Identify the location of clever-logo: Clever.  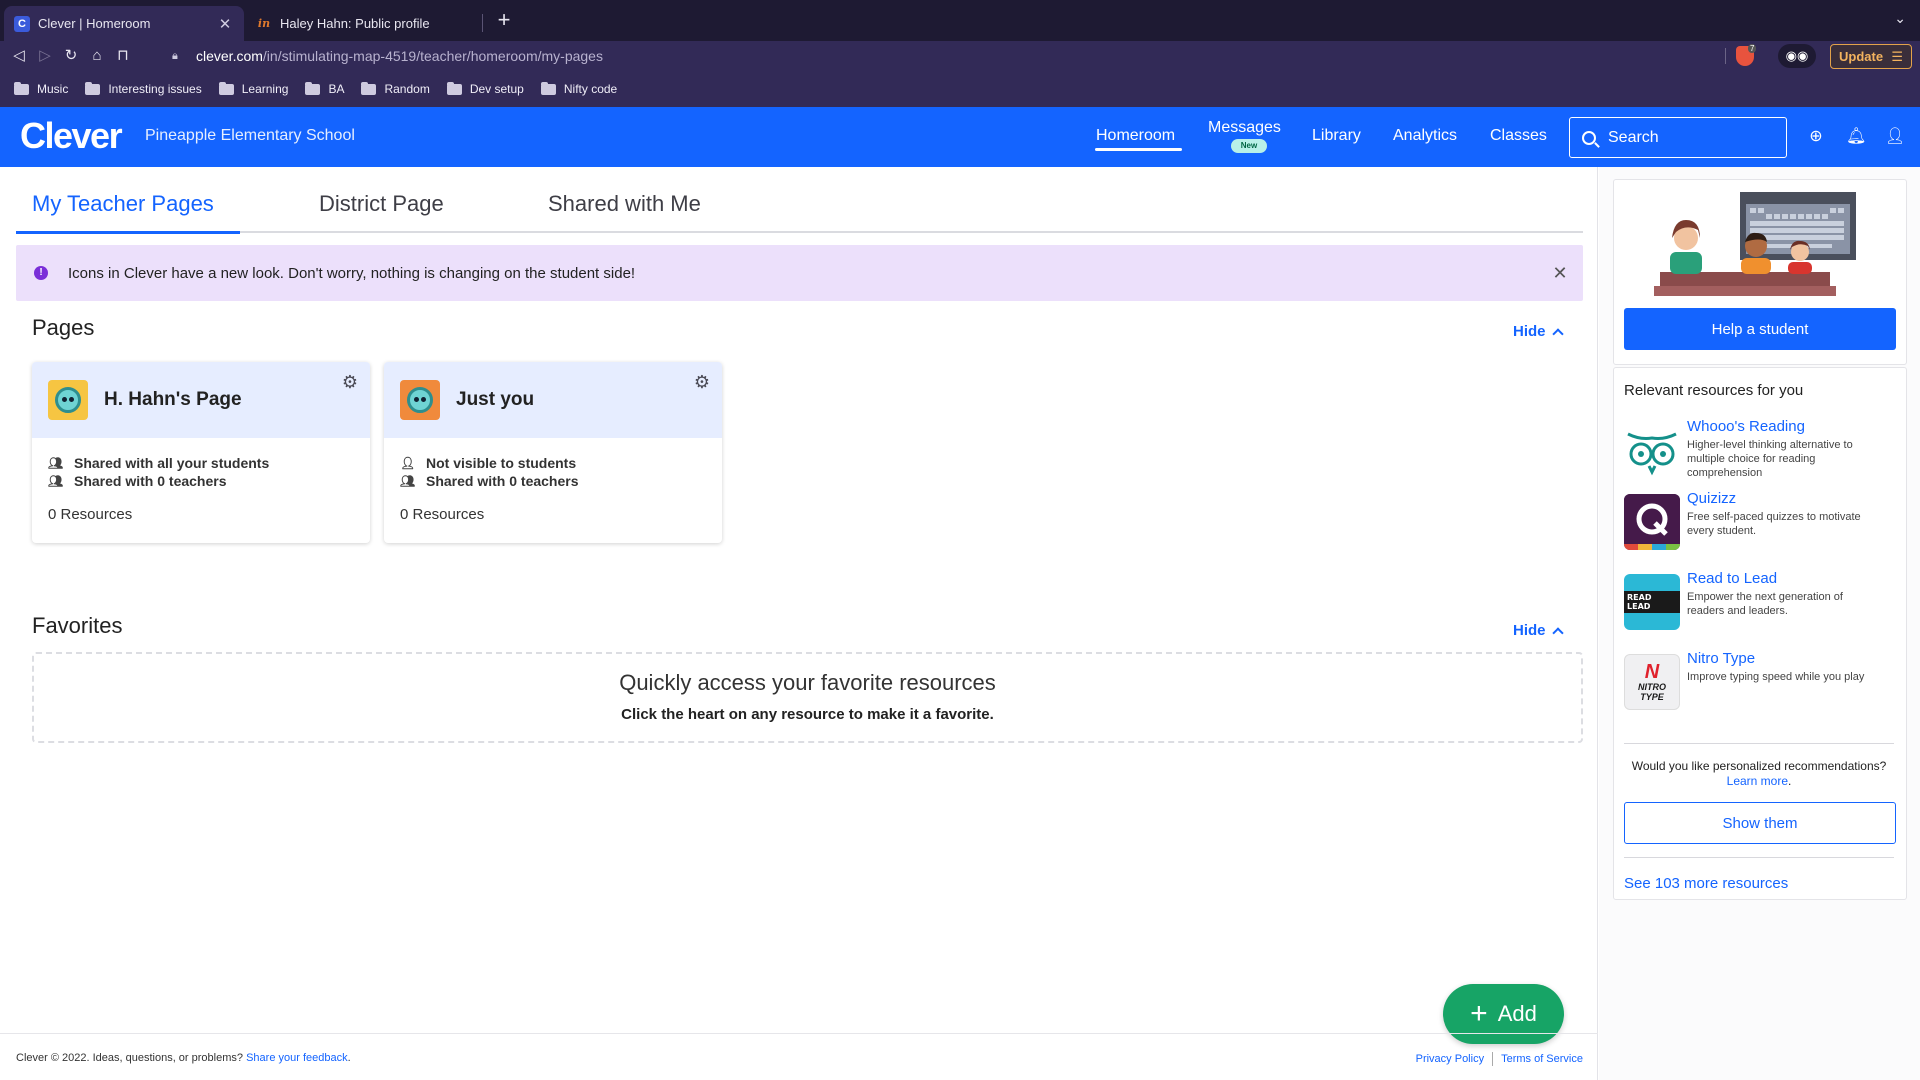
(71, 136).